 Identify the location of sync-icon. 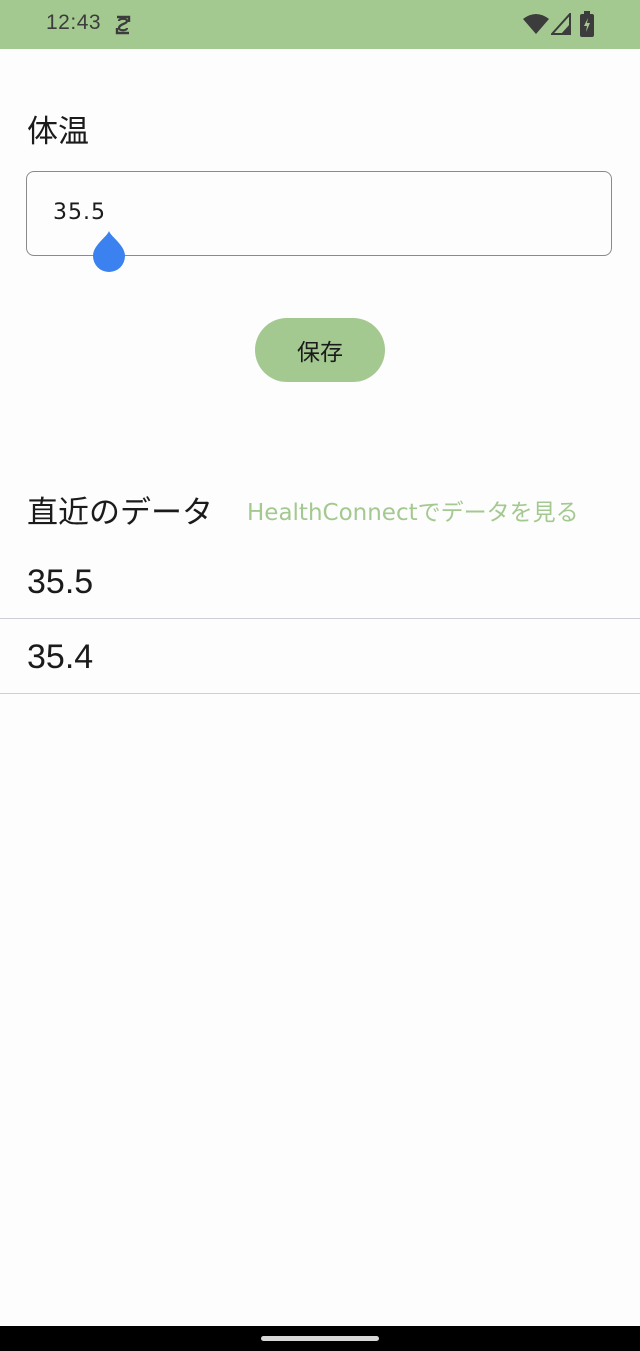
(123, 25).